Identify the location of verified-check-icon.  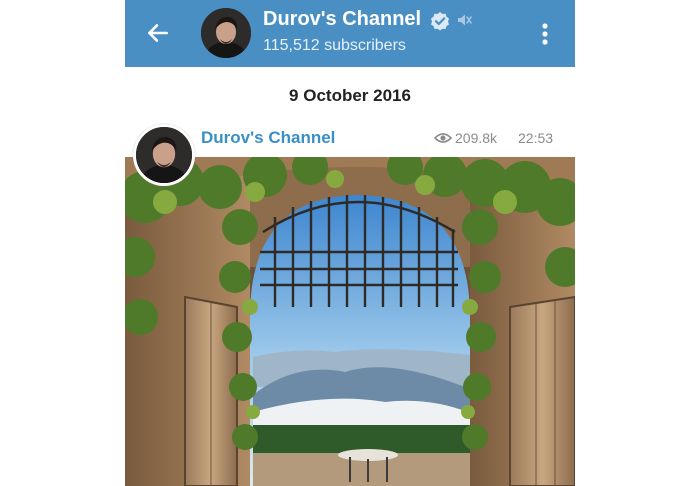
(440, 21).